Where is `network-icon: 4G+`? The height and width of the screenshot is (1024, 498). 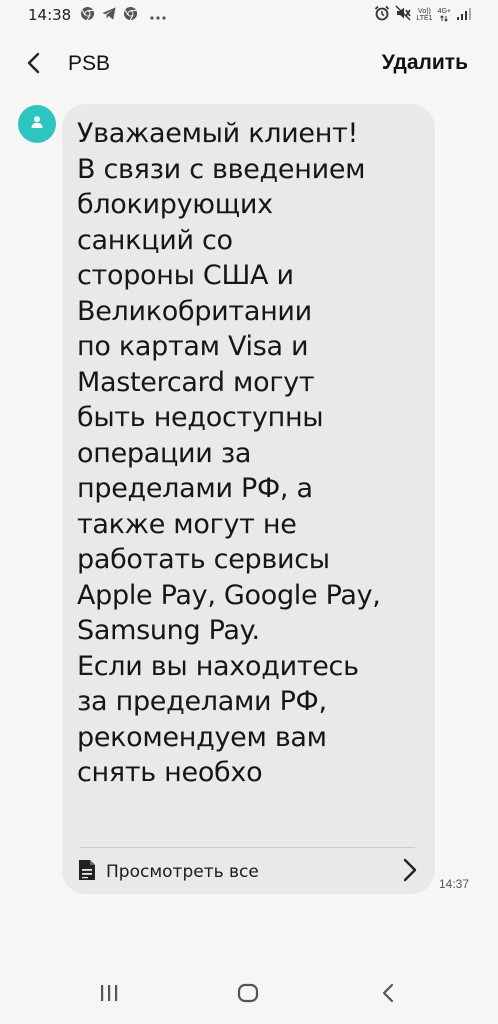 network-icon: 4G+ is located at coordinates (444, 15).